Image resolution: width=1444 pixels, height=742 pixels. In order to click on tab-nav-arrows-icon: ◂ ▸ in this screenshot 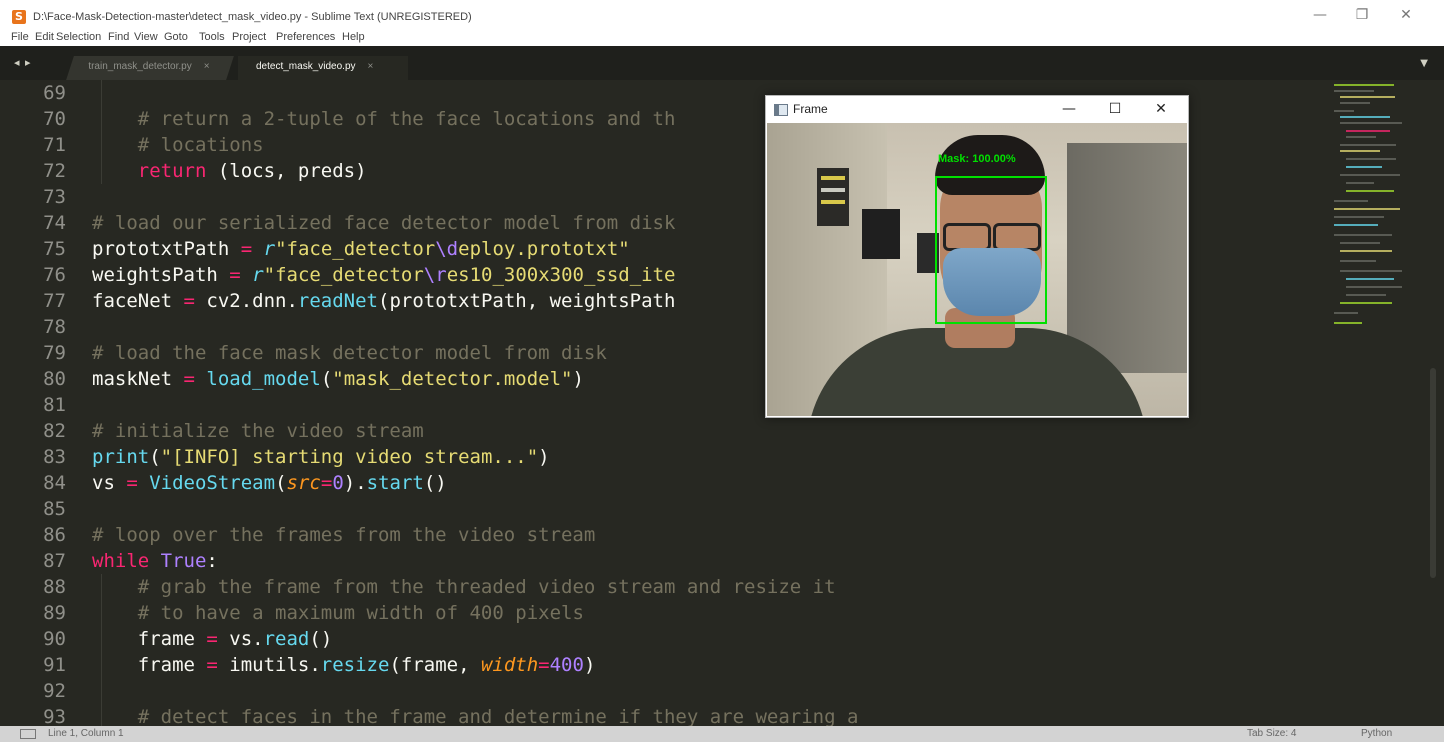, I will do `click(23, 62)`.